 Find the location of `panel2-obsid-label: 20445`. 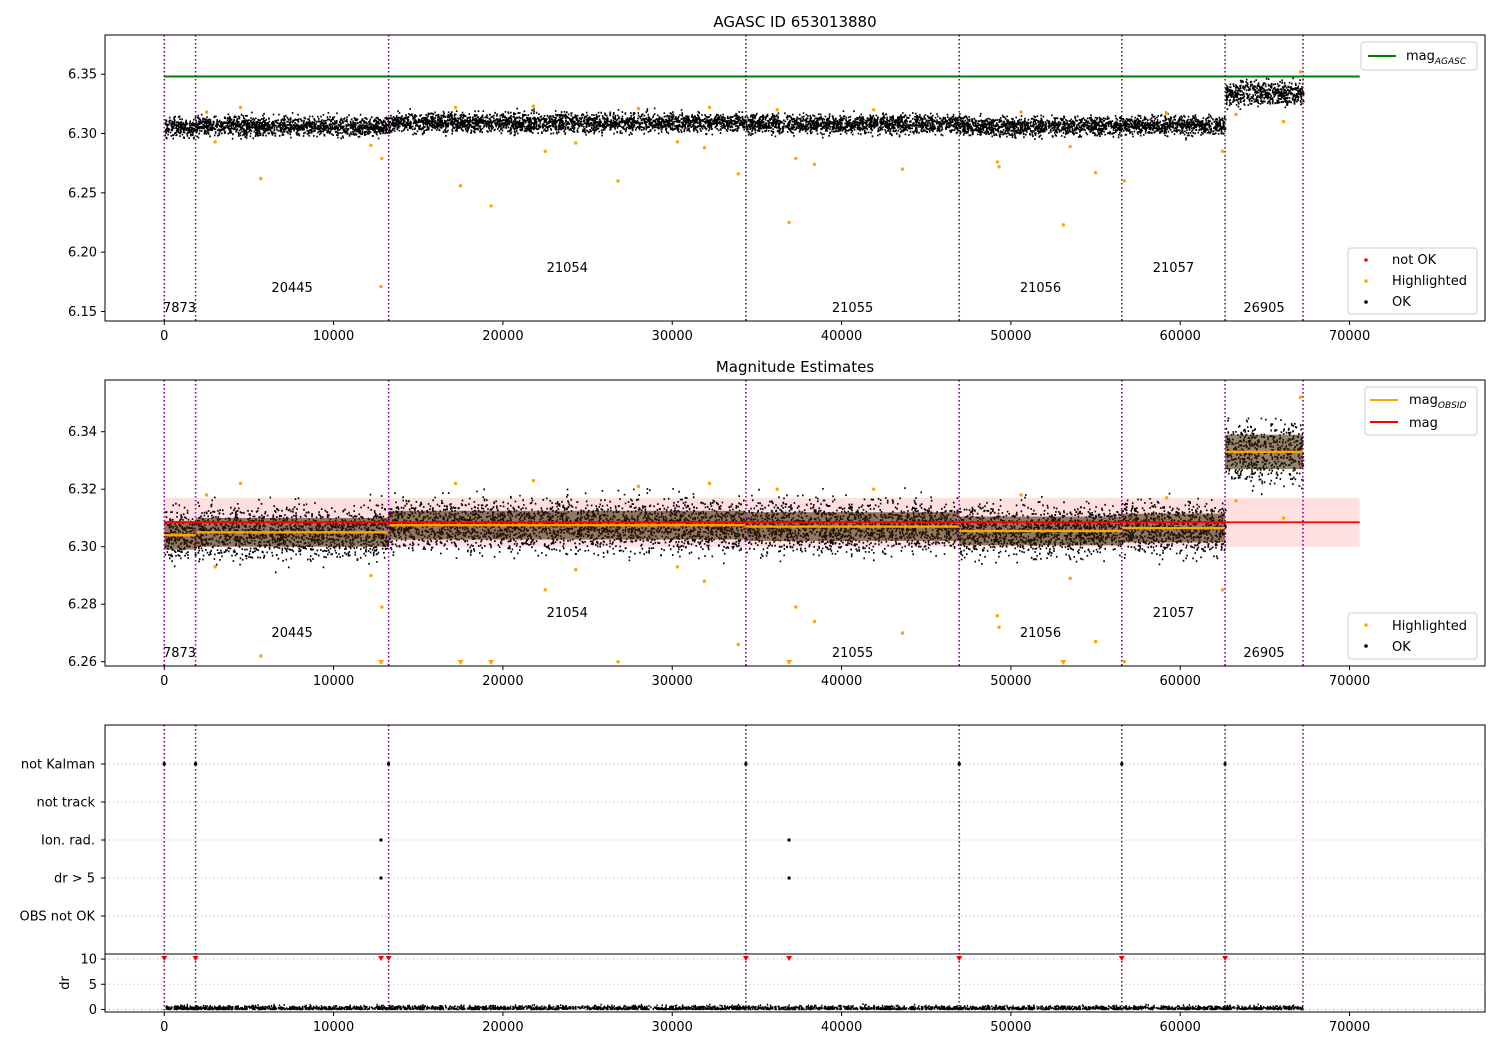

panel2-obsid-label: 20445 is located at coordinates (291, 633).